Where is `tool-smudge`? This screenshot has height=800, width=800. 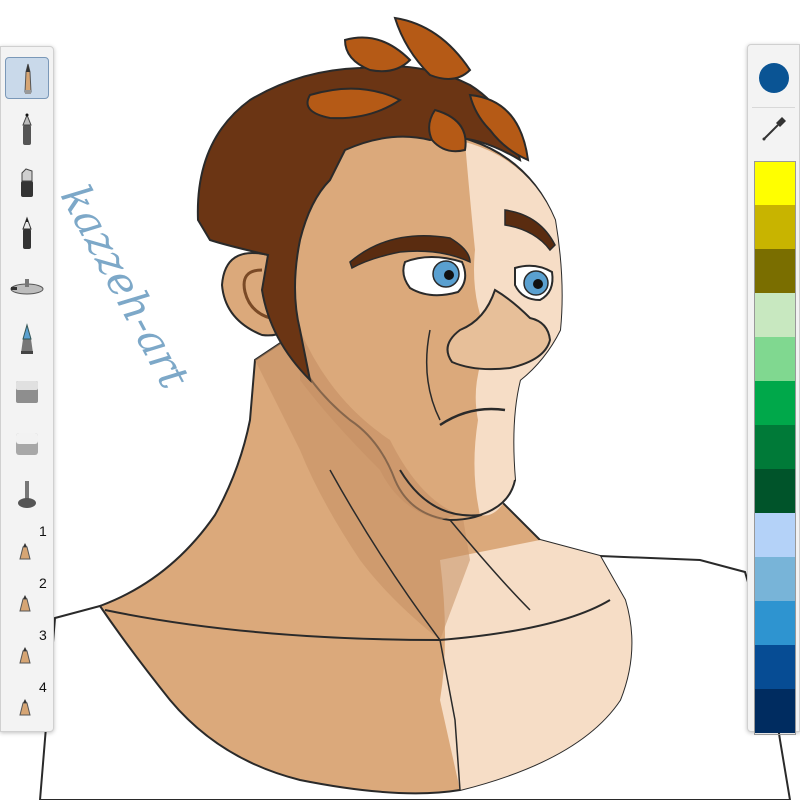
tool-smudge is located at coordinates (27, 494).